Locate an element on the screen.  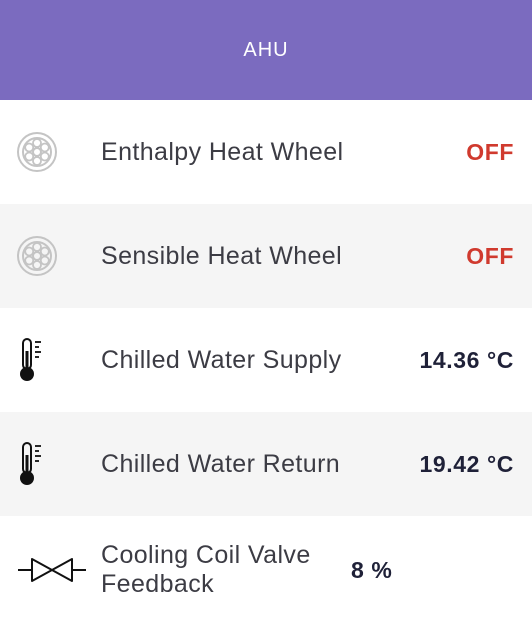
point-value: 19.42 °C is located at coordinates (466, 463).